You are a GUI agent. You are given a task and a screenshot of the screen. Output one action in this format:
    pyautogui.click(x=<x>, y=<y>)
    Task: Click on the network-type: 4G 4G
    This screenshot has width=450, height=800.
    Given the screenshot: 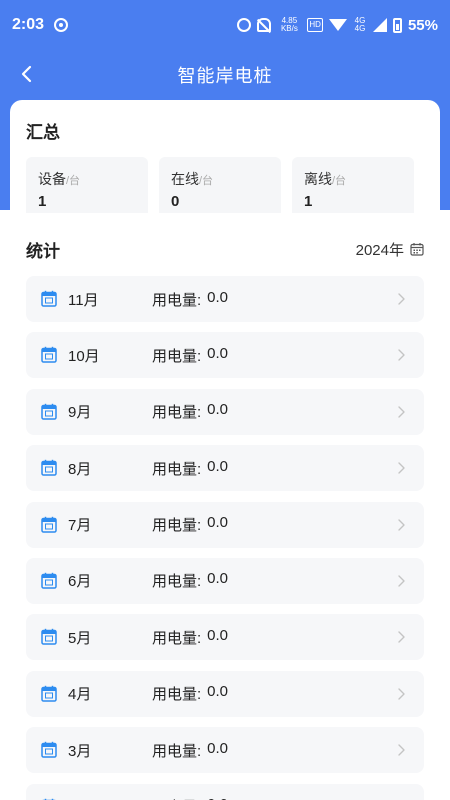 What is the action you would take?
    pyautogui.click(x=360, y=25)
    